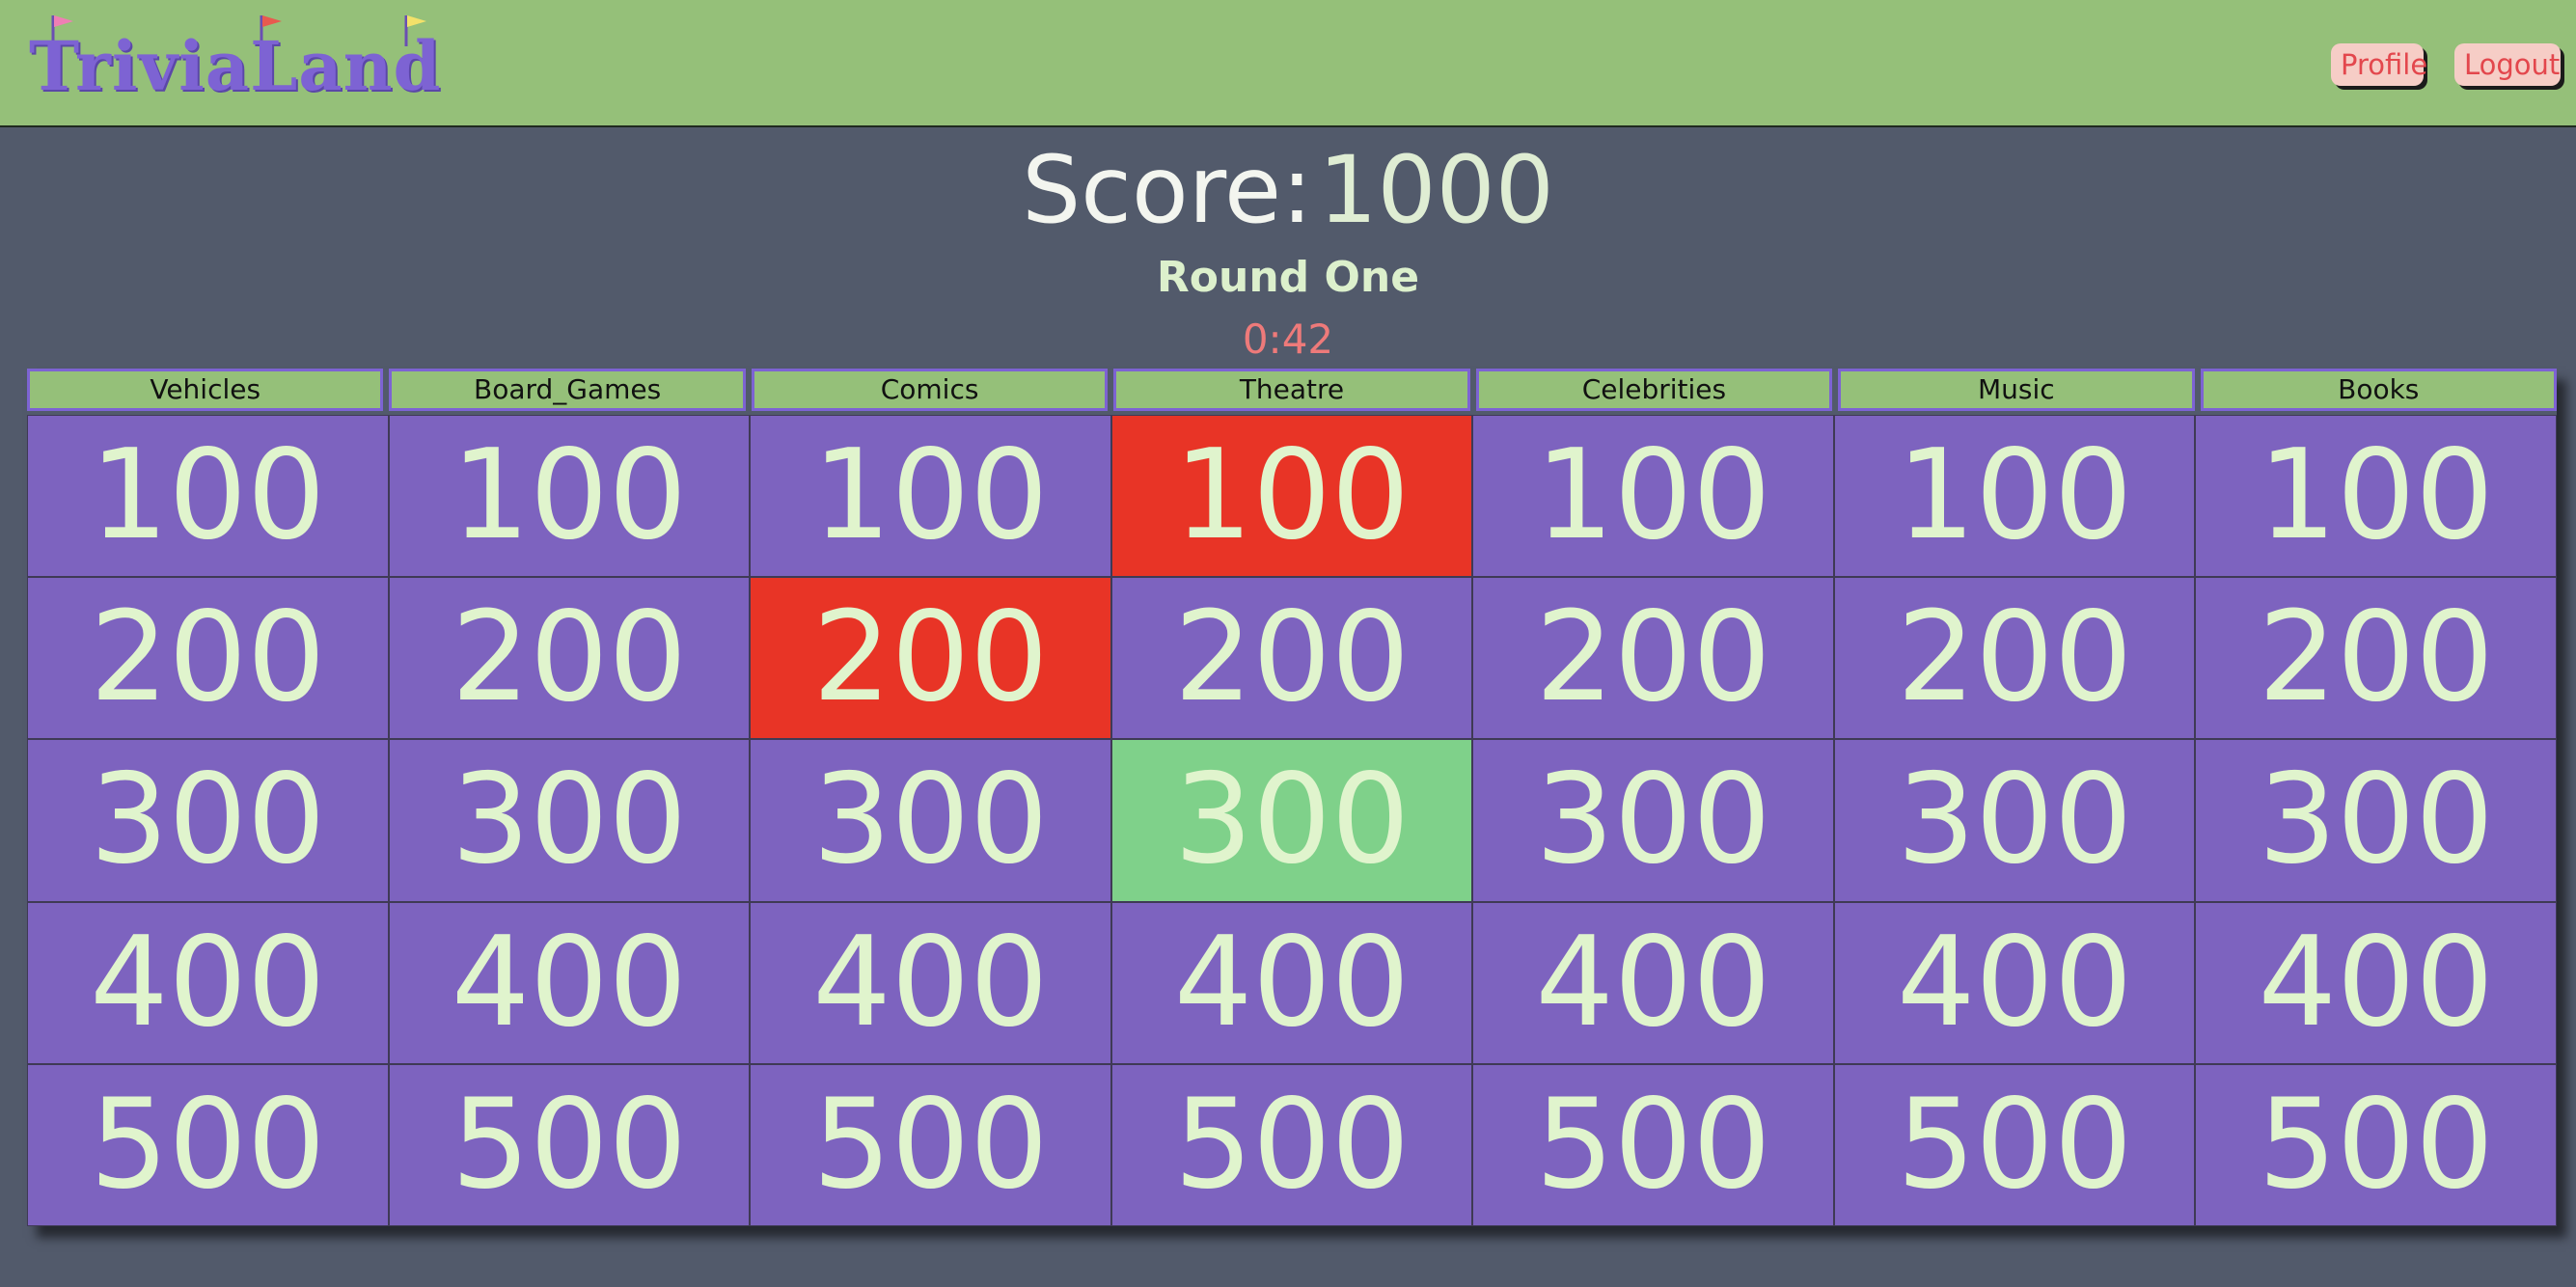  What do you see at coordinates (2379, 64) in the screenshot?
I see `profile-button: Profile` at bounding box center [2379, 64].